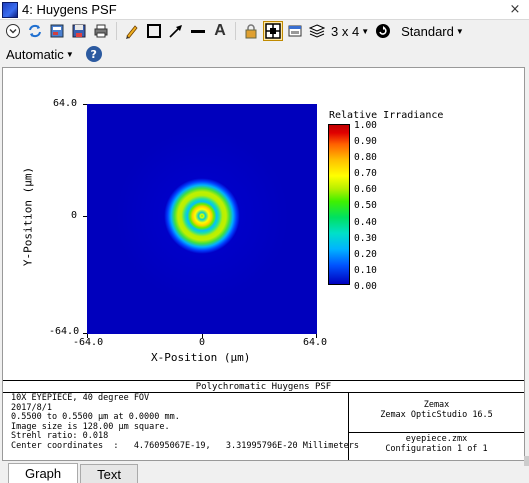 The image size is (529, 483). What do you see at coordinates (176, 31) in the screenshot?
I see `arrow-icon` at bounding box center [176, 31].